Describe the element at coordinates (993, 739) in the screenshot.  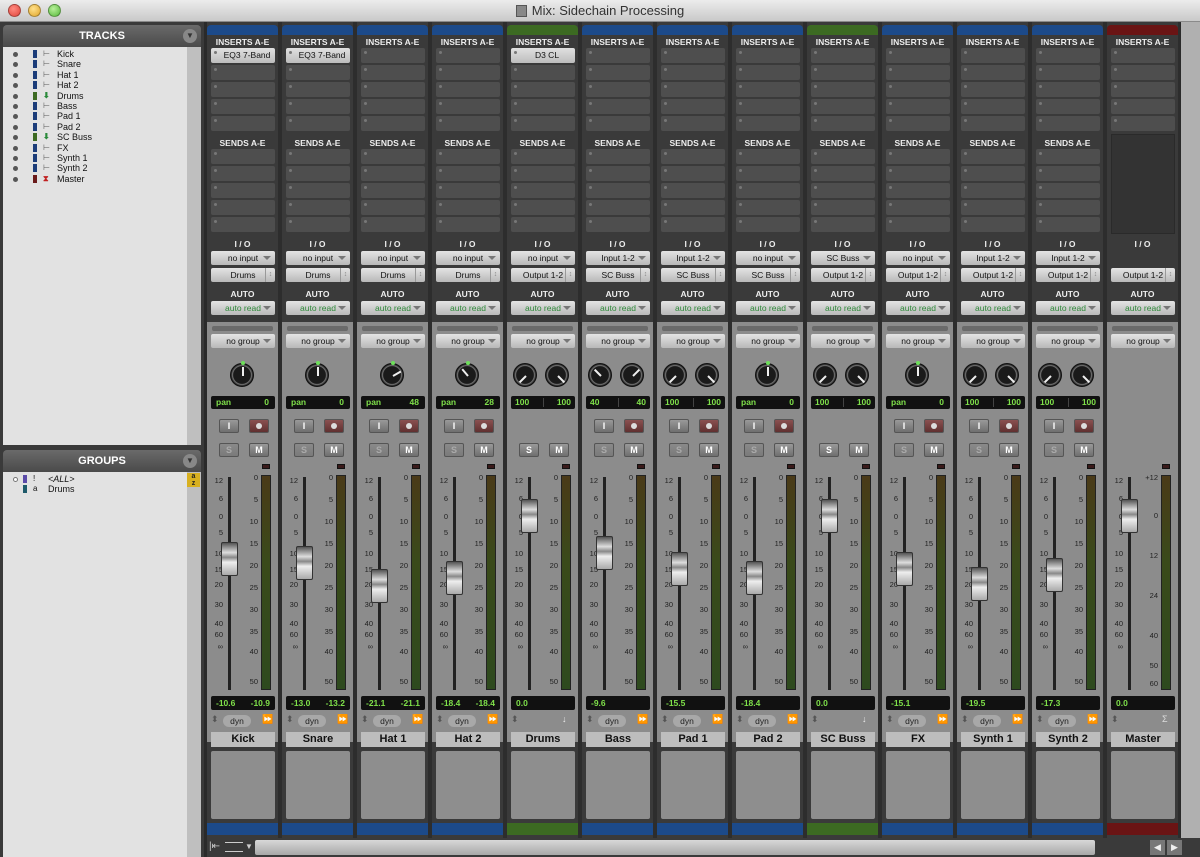
I see `track-name-button: Synth 1` at that location.